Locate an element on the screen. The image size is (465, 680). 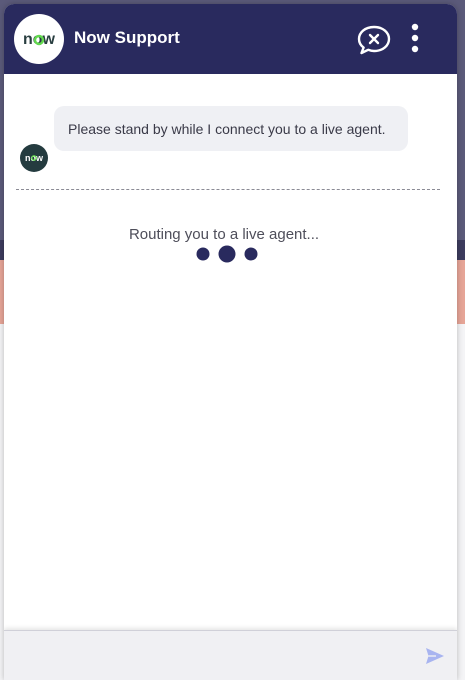
chat-close-icon is located at coordinates (374, 40).